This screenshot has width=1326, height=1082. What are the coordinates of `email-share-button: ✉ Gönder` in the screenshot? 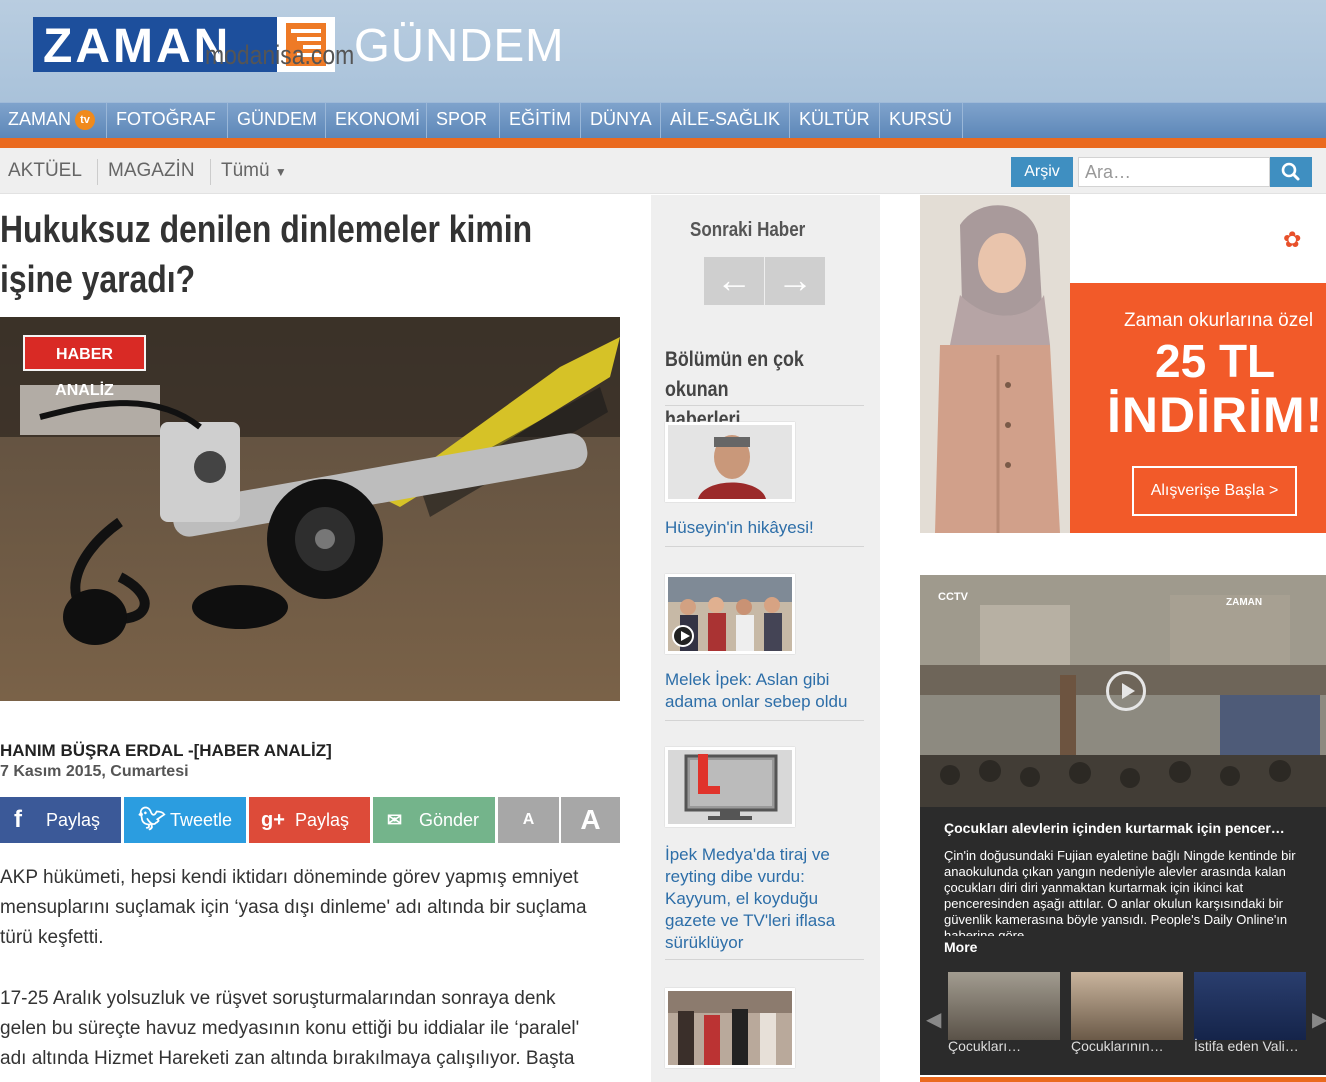 It's located at (434, 820).